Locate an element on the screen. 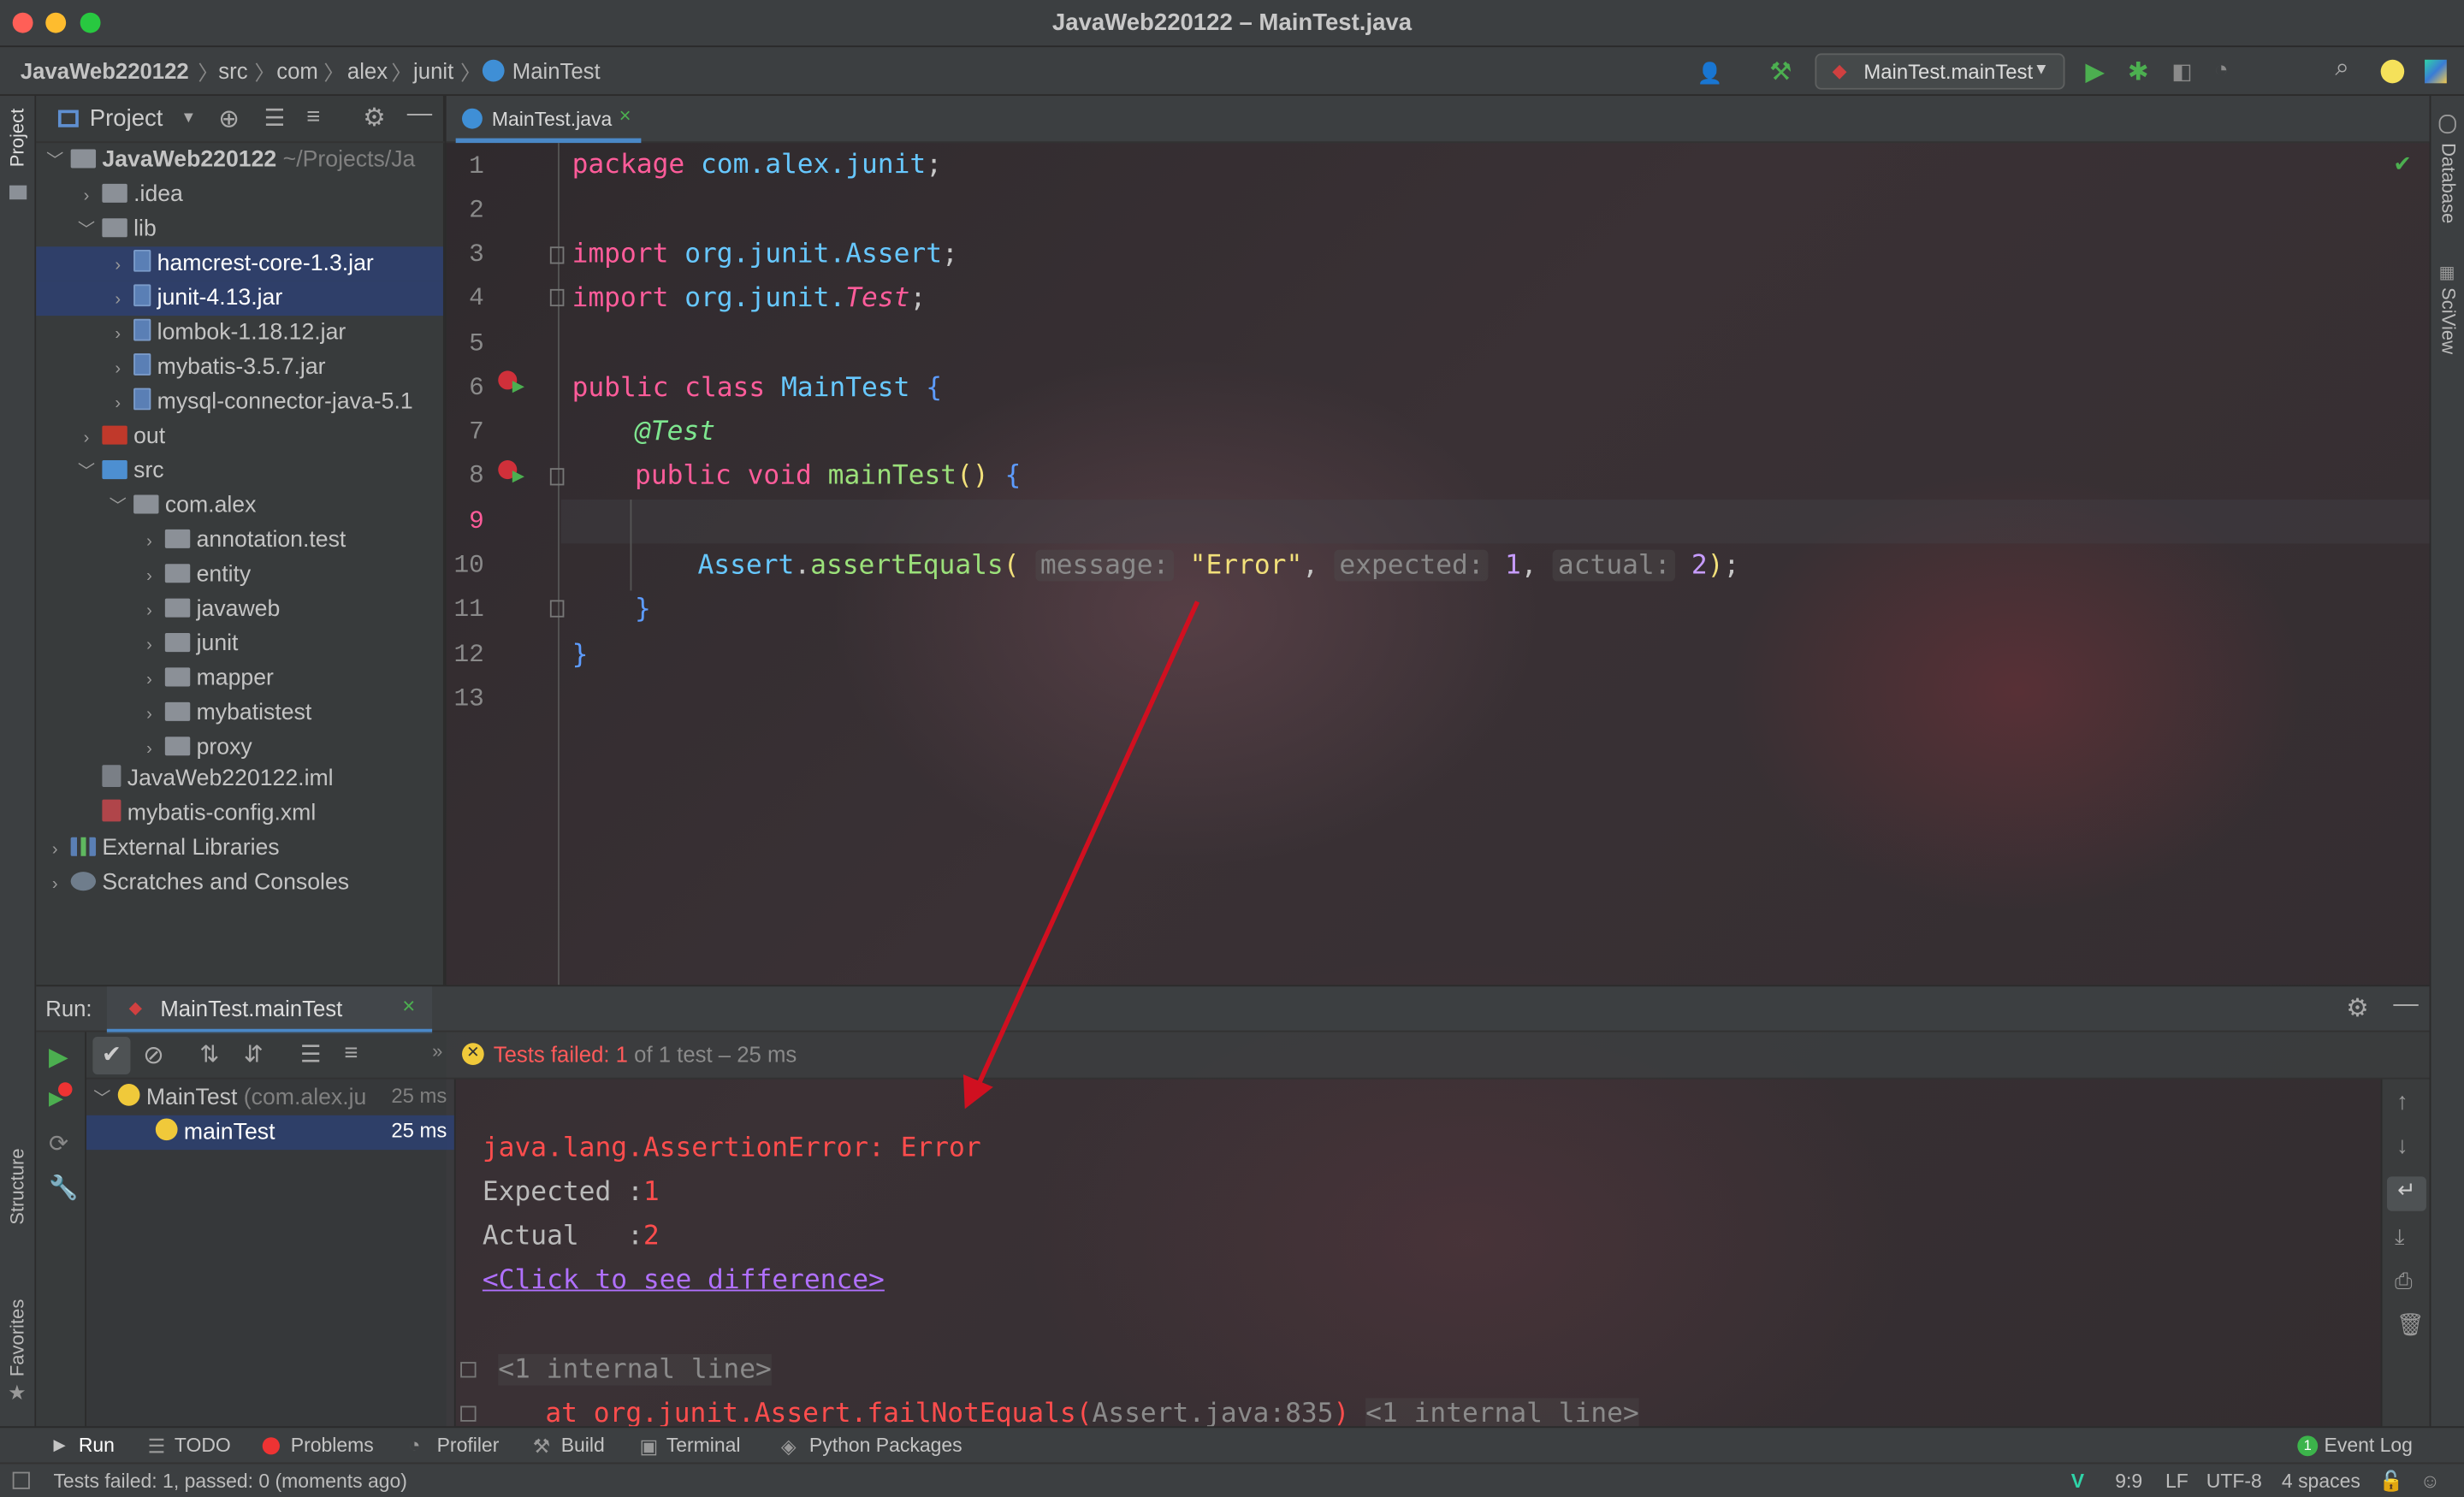 The height and width of the screenshot is (1497, 2464). arrow-line is located at coordinates (1087, 844).